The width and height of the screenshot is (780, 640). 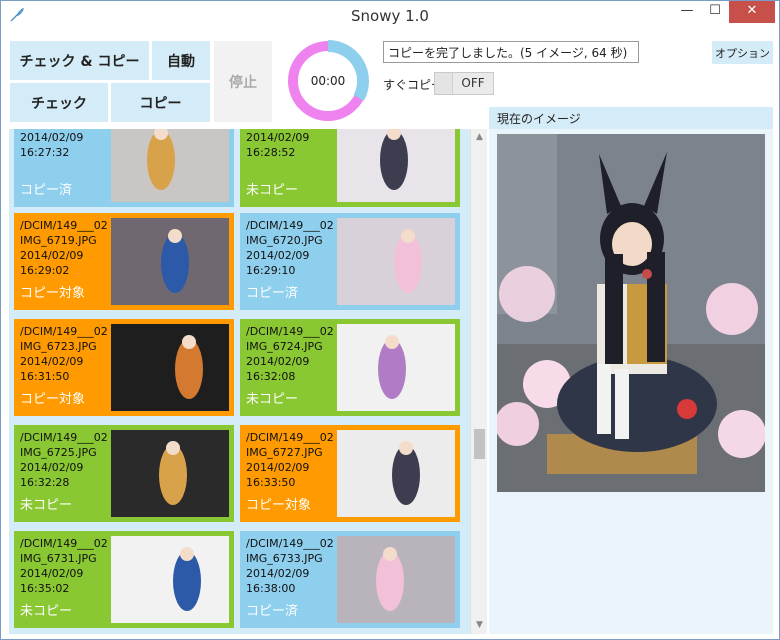 I want to click on thumbnail-info: IMG_6717.JPG2014/02/0916:27:32, so click(x=70, y=144).